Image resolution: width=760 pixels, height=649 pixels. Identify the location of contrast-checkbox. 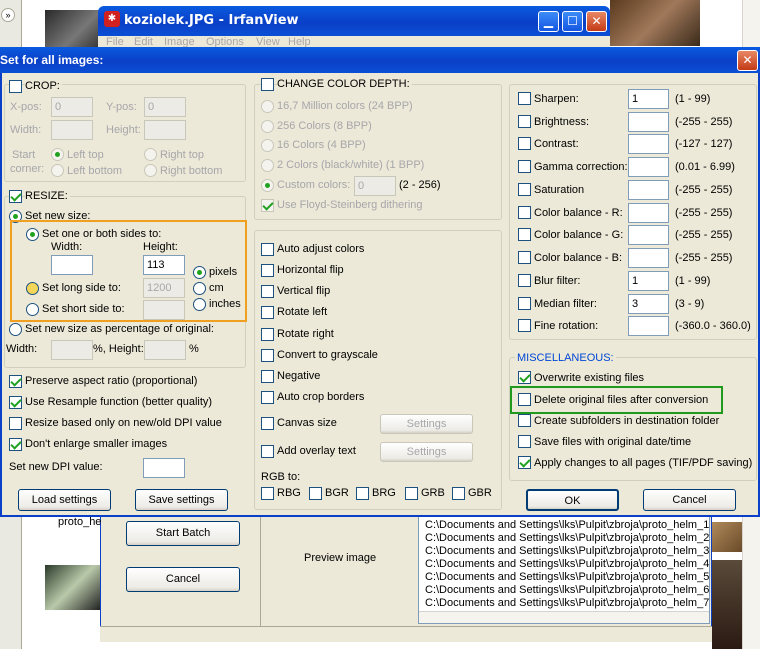
(524, 143).